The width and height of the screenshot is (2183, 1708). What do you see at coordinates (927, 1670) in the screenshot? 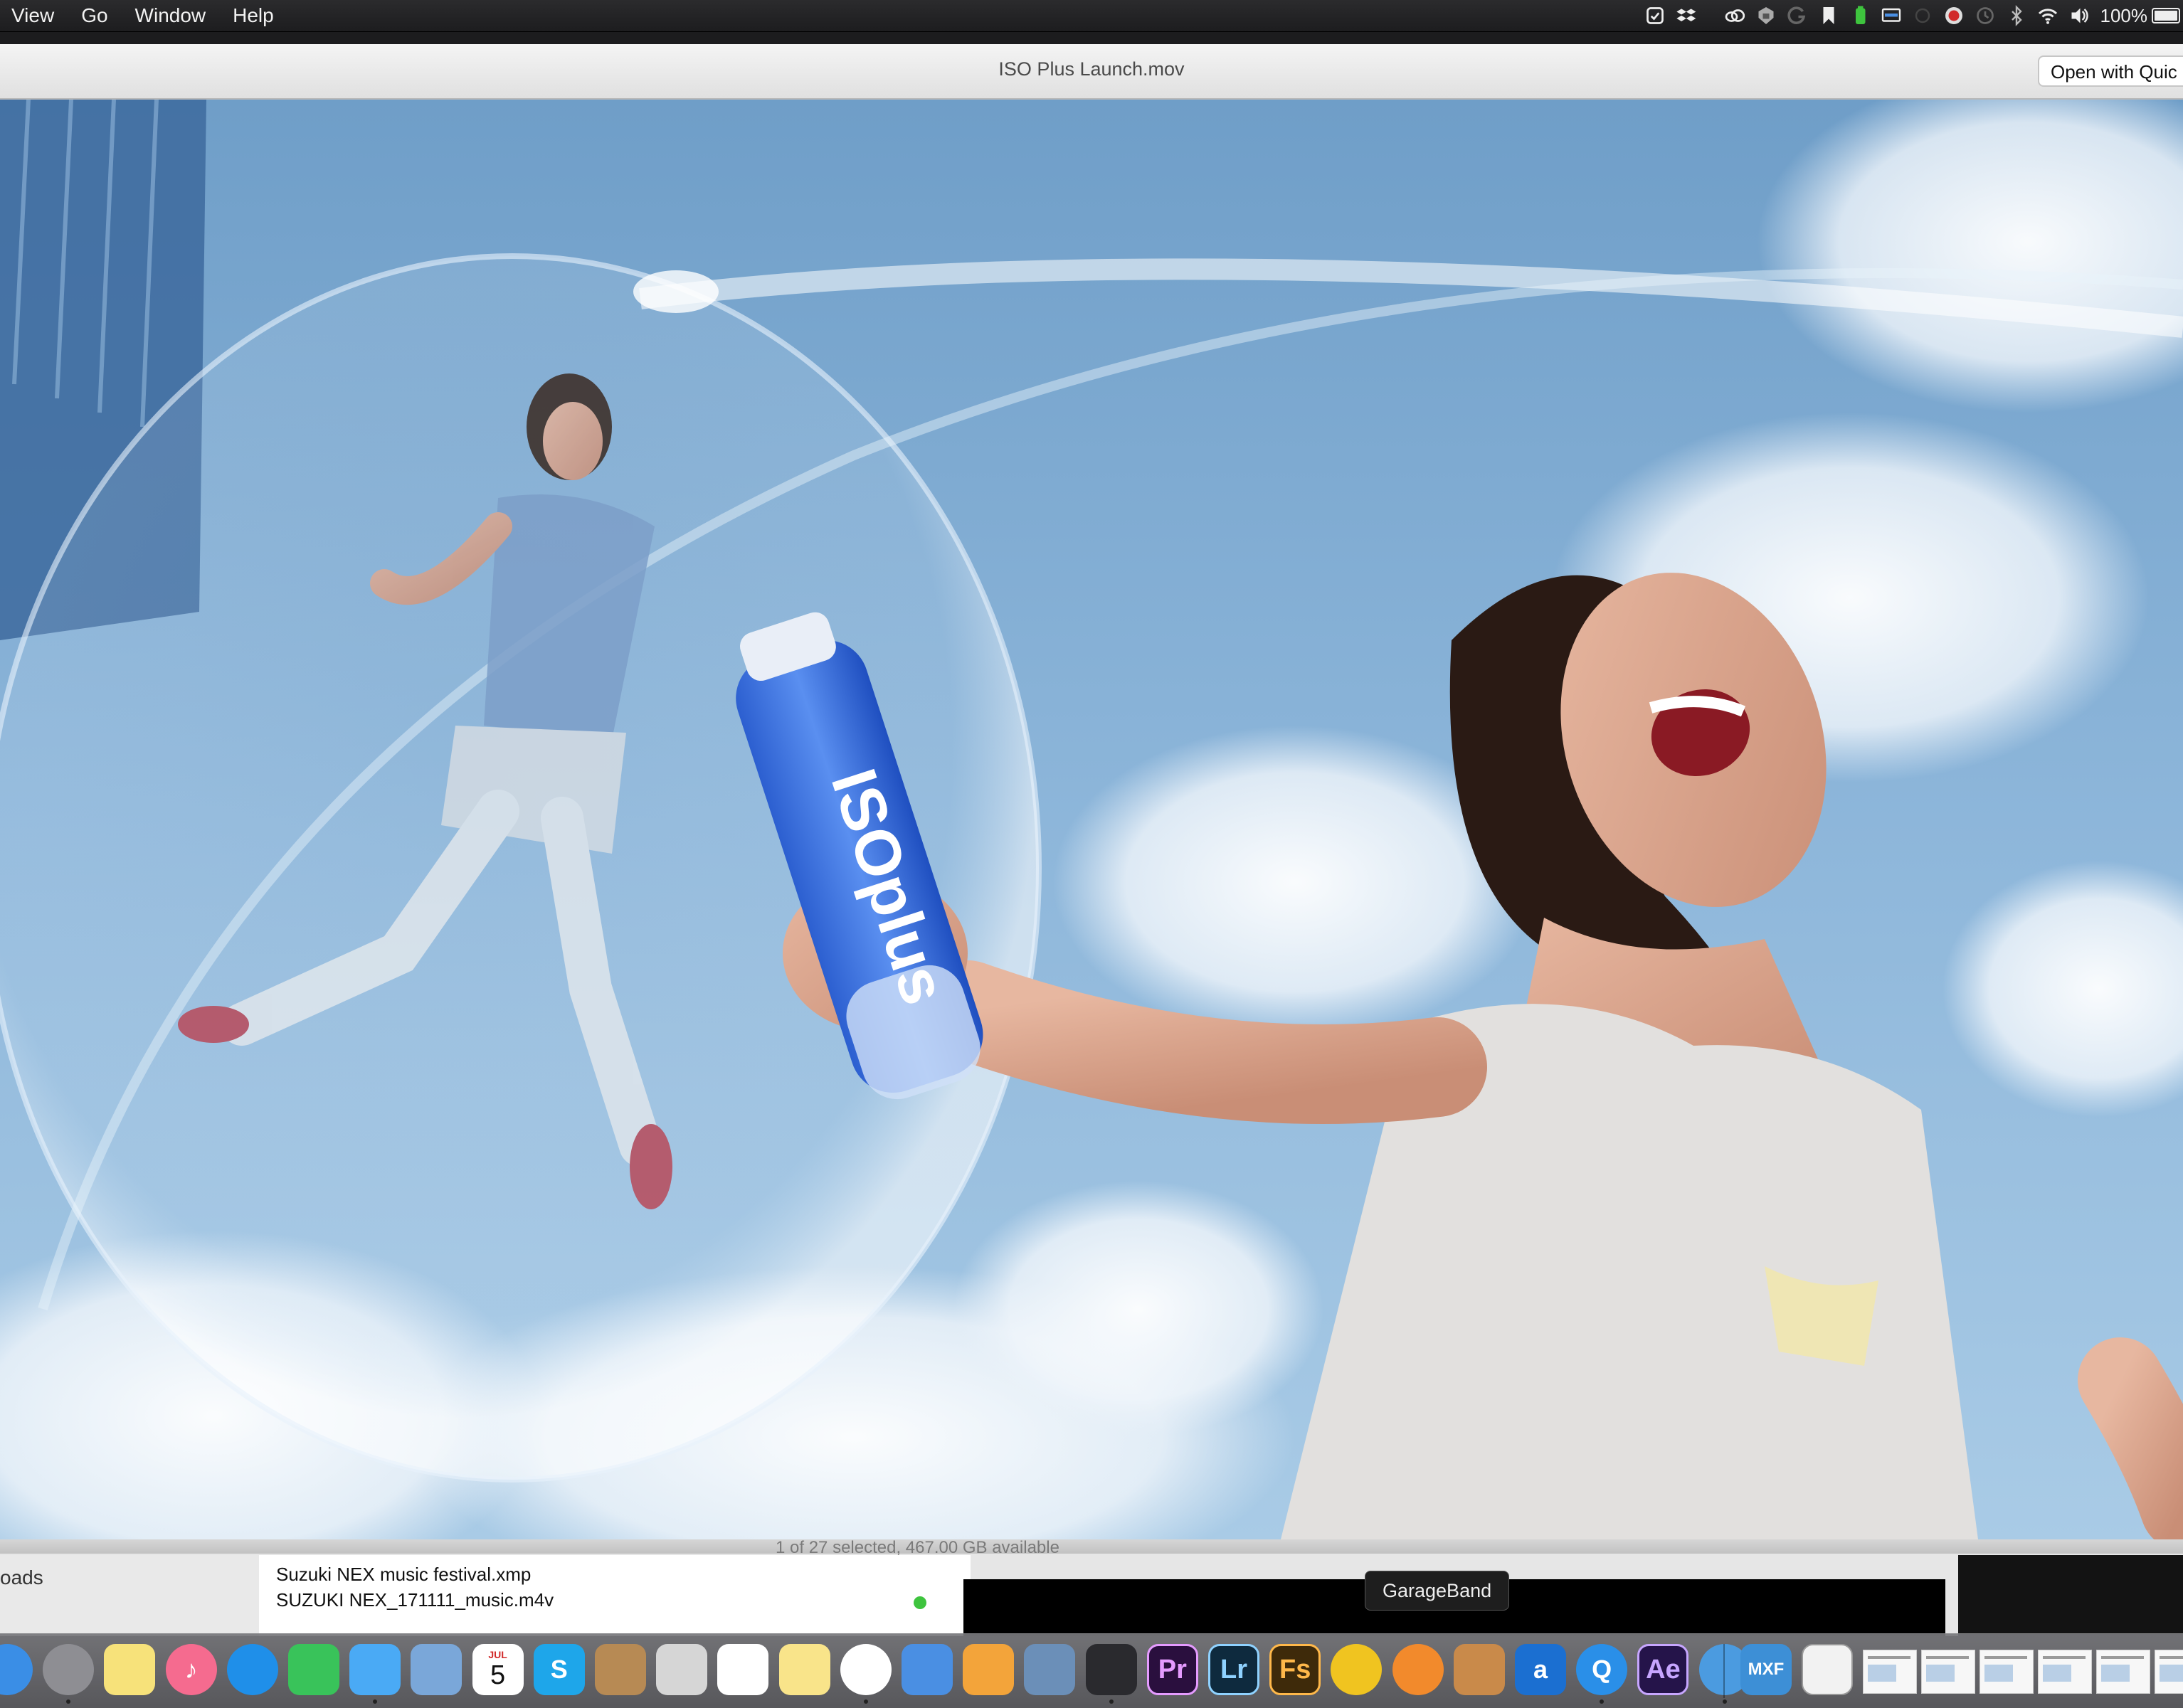
I see `keynote-icon` at bounding box center [927, 1670].